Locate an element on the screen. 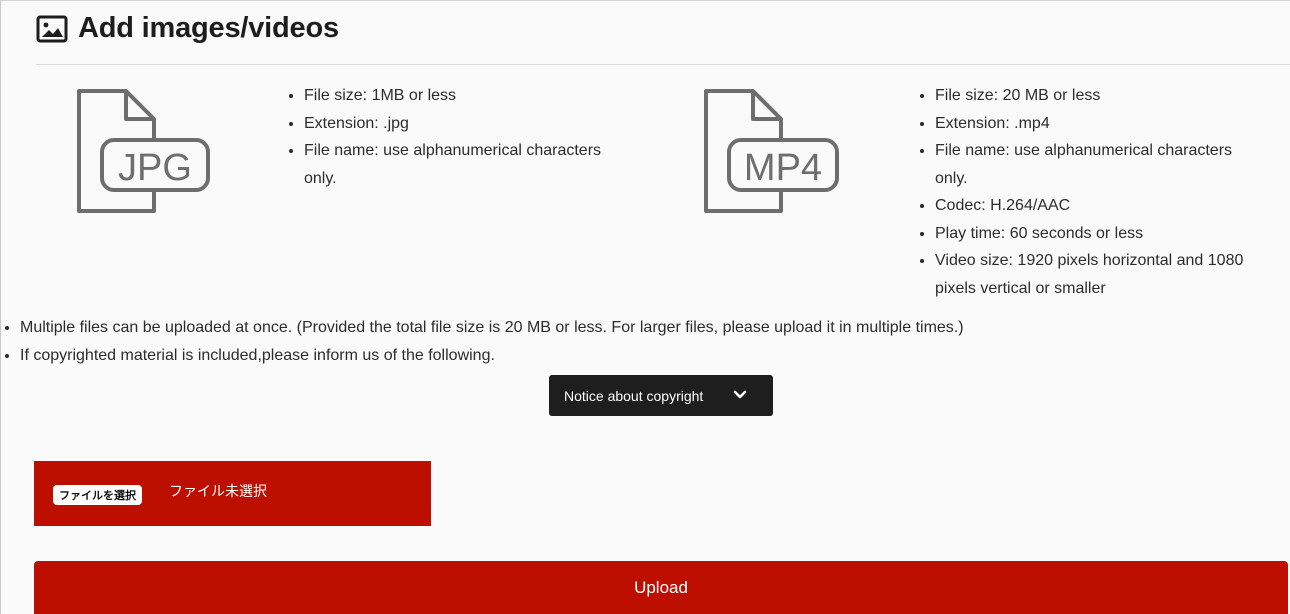  section-heading: Add images/videos is located at coordinates (187, 28).